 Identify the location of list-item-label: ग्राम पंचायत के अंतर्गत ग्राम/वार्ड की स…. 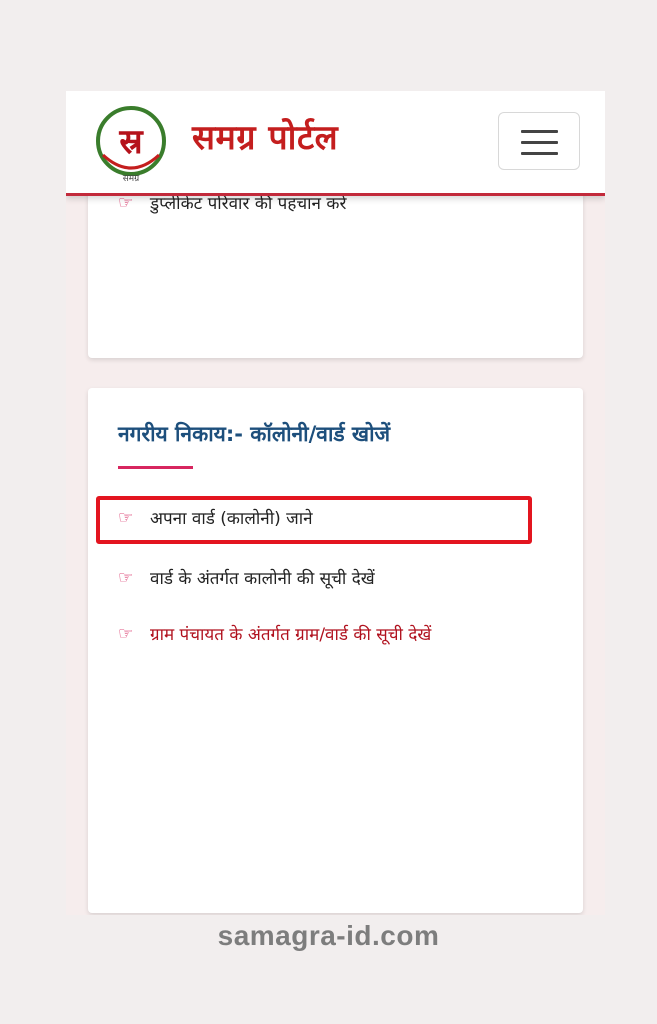
(291, 635).